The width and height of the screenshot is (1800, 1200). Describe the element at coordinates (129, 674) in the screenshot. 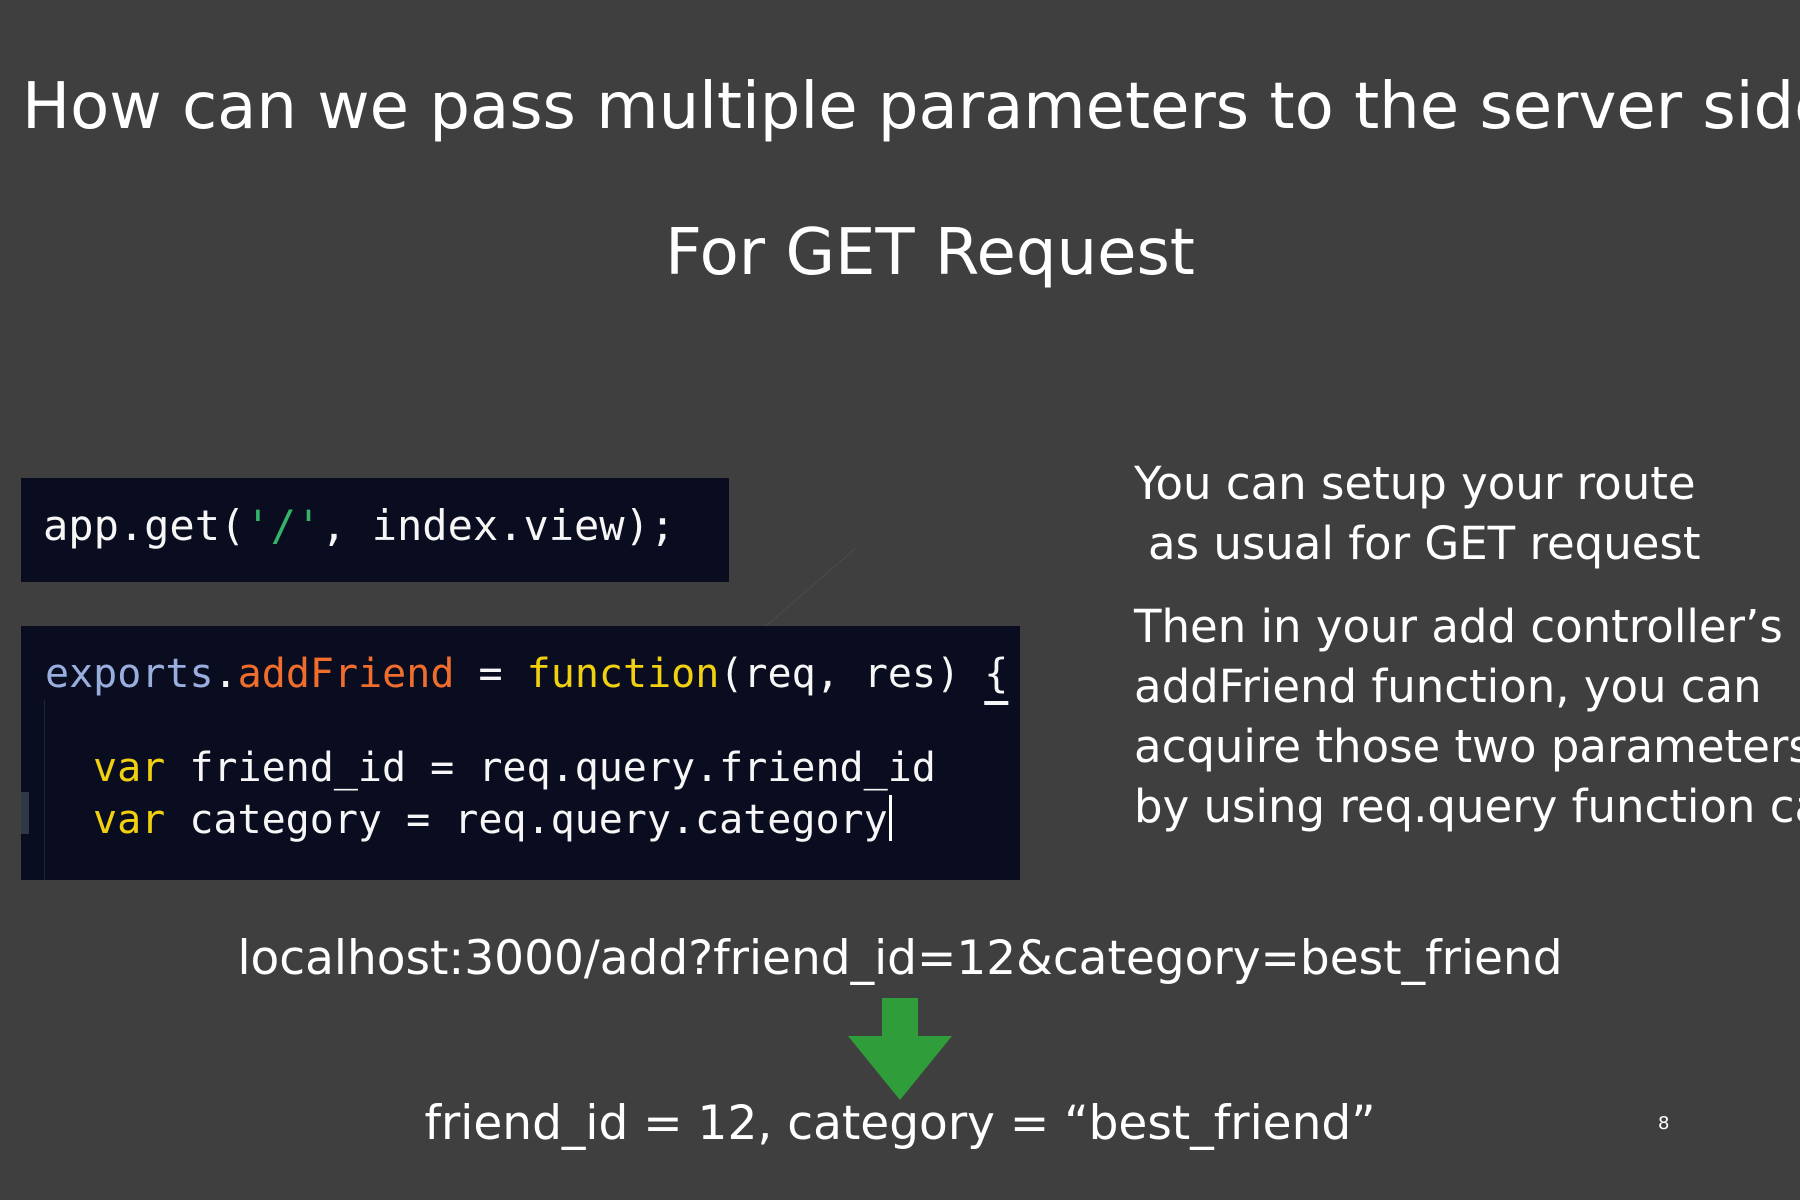

I see `exports-token: exports` at that location.